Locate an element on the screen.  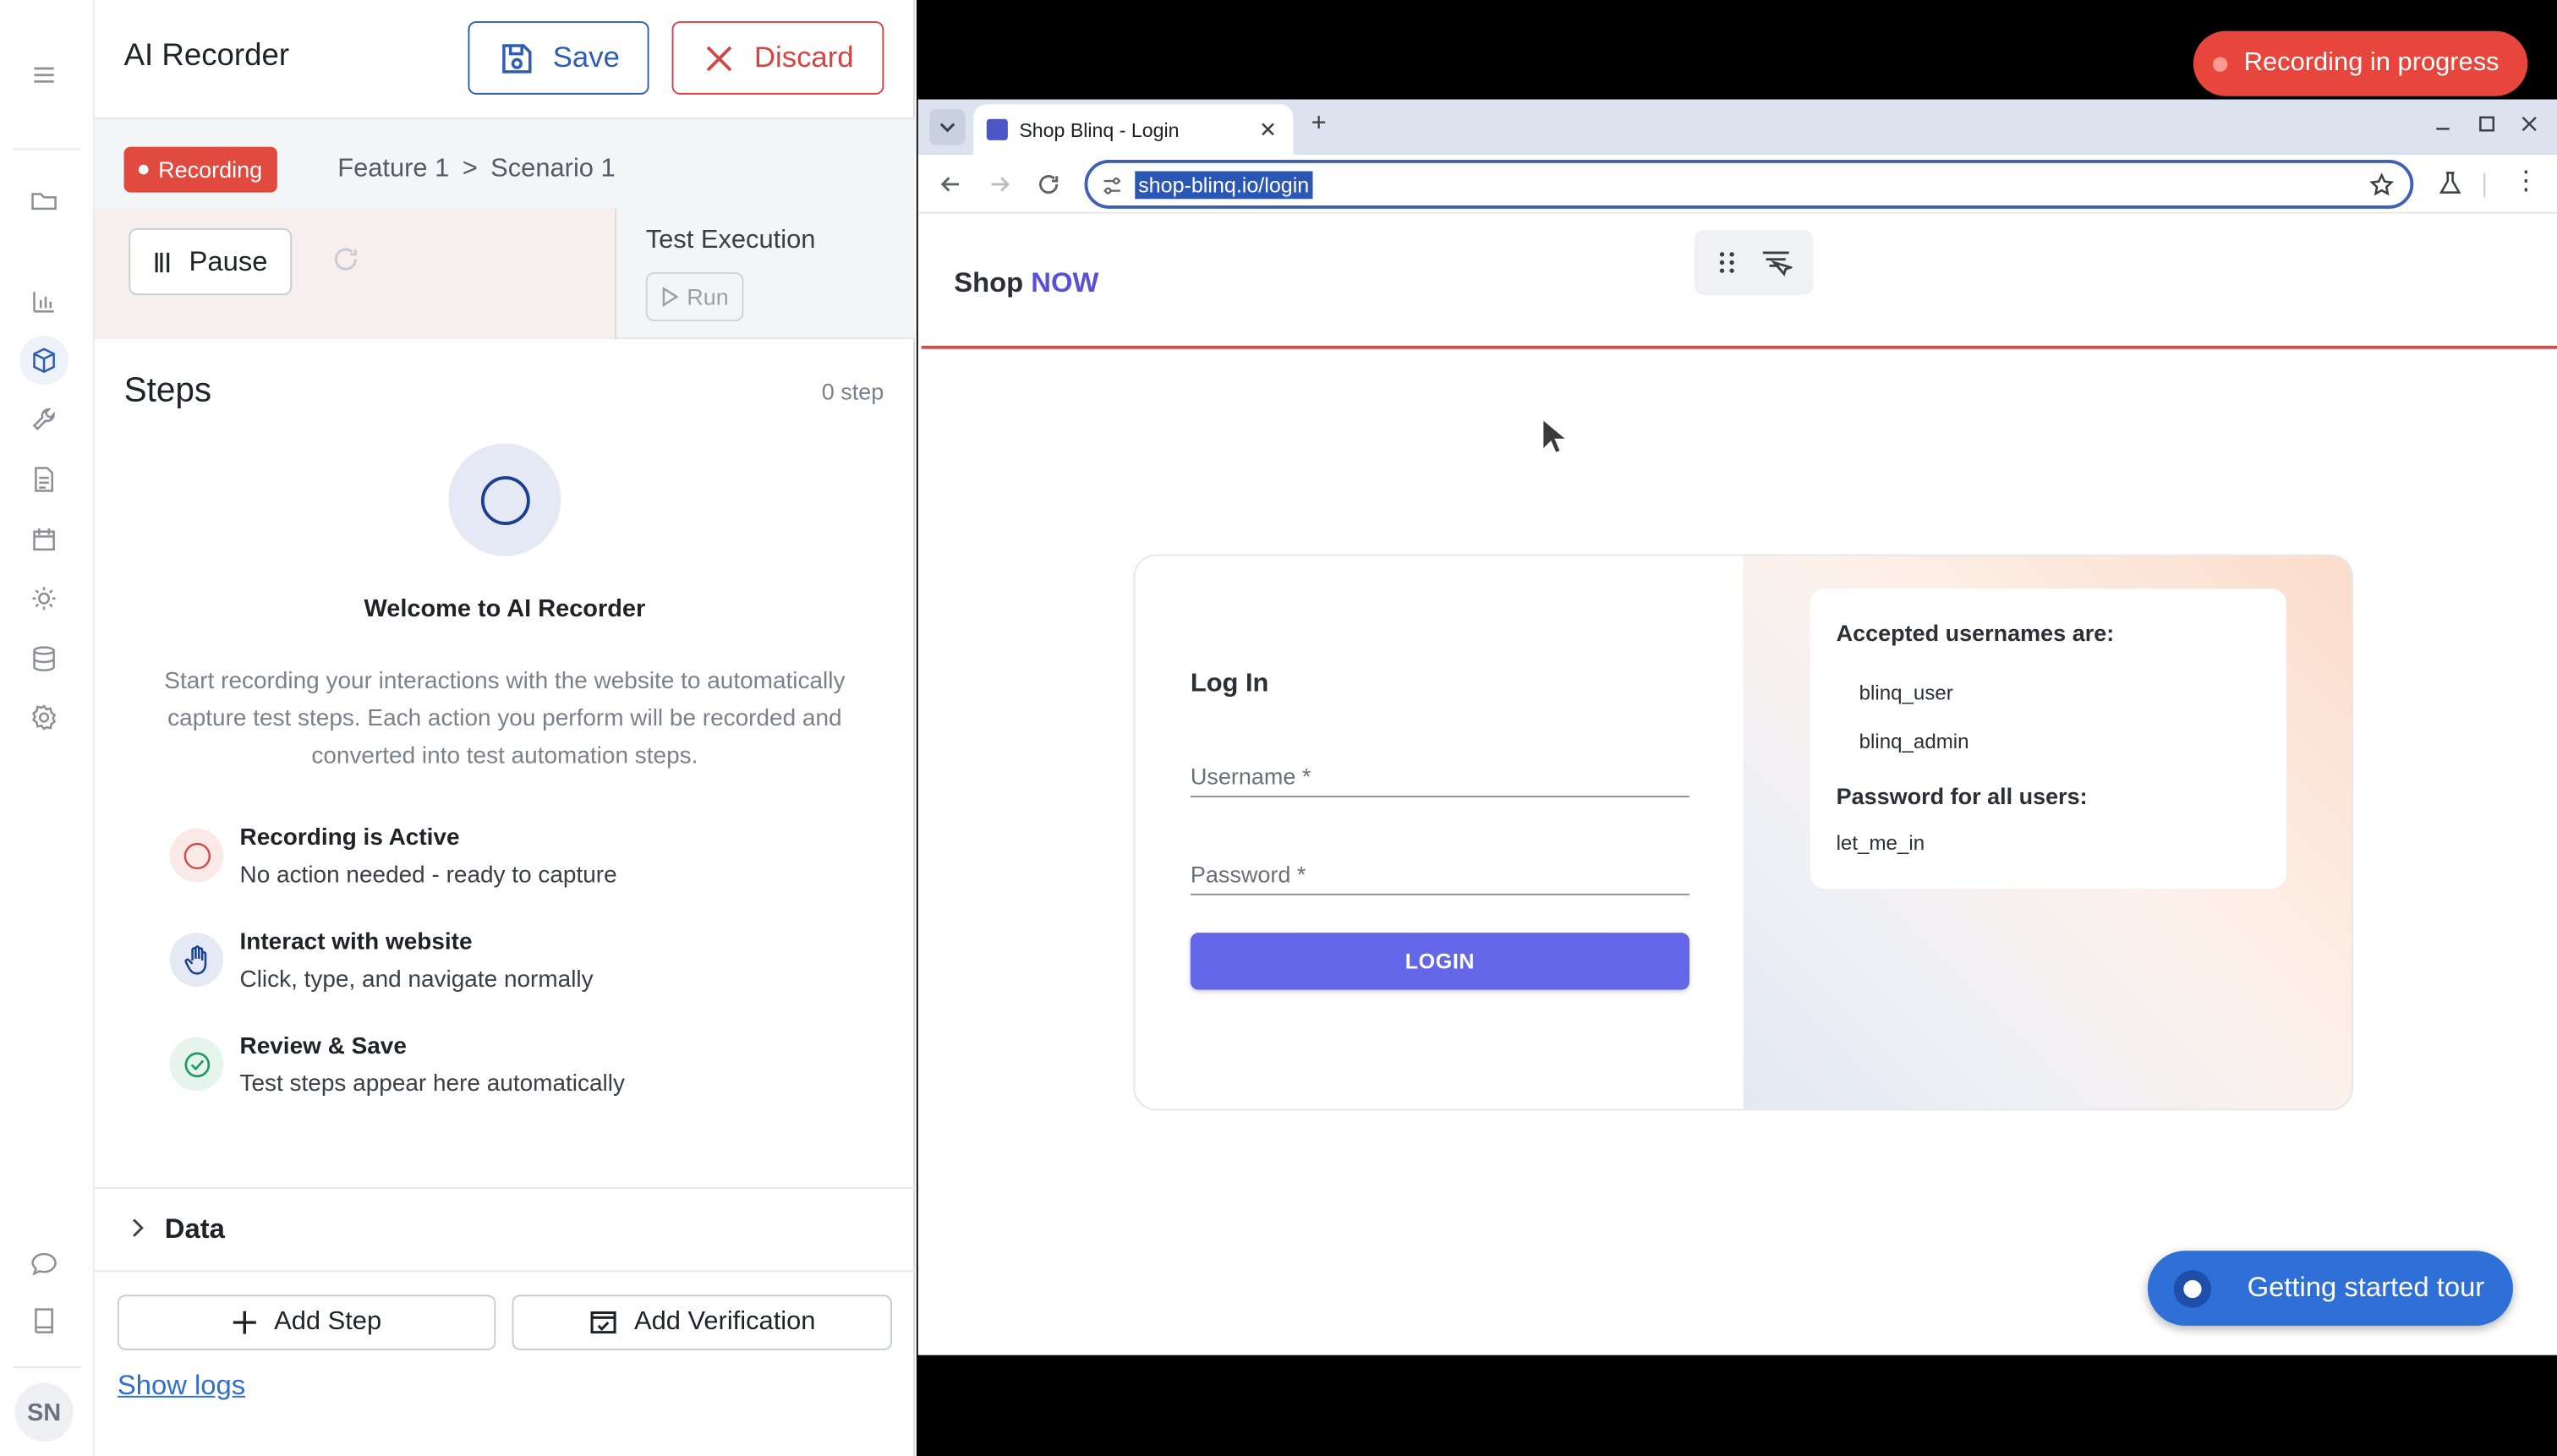
username-item: blinq_admin is located at coordinates (1914, 742).